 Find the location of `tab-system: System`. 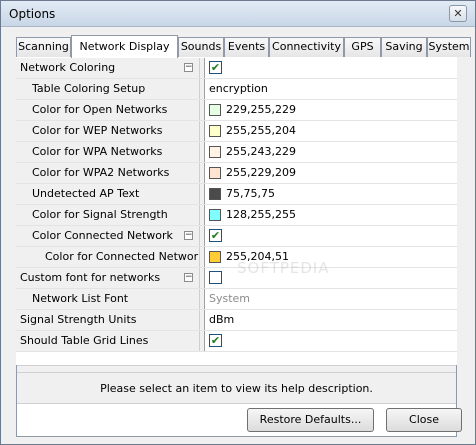

tab-system: System is located at coordinates (449, 47).